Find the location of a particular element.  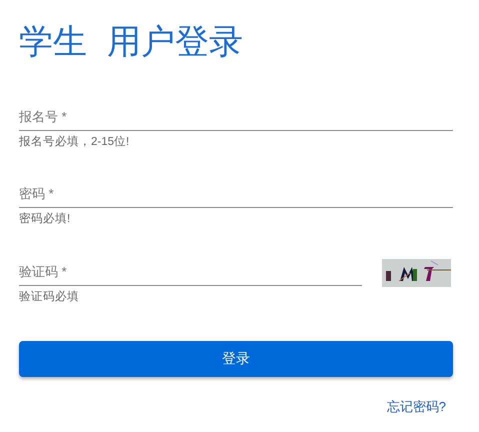

validation-hint: 报名号必填，2-15位! is located at coordinates (74, 142).